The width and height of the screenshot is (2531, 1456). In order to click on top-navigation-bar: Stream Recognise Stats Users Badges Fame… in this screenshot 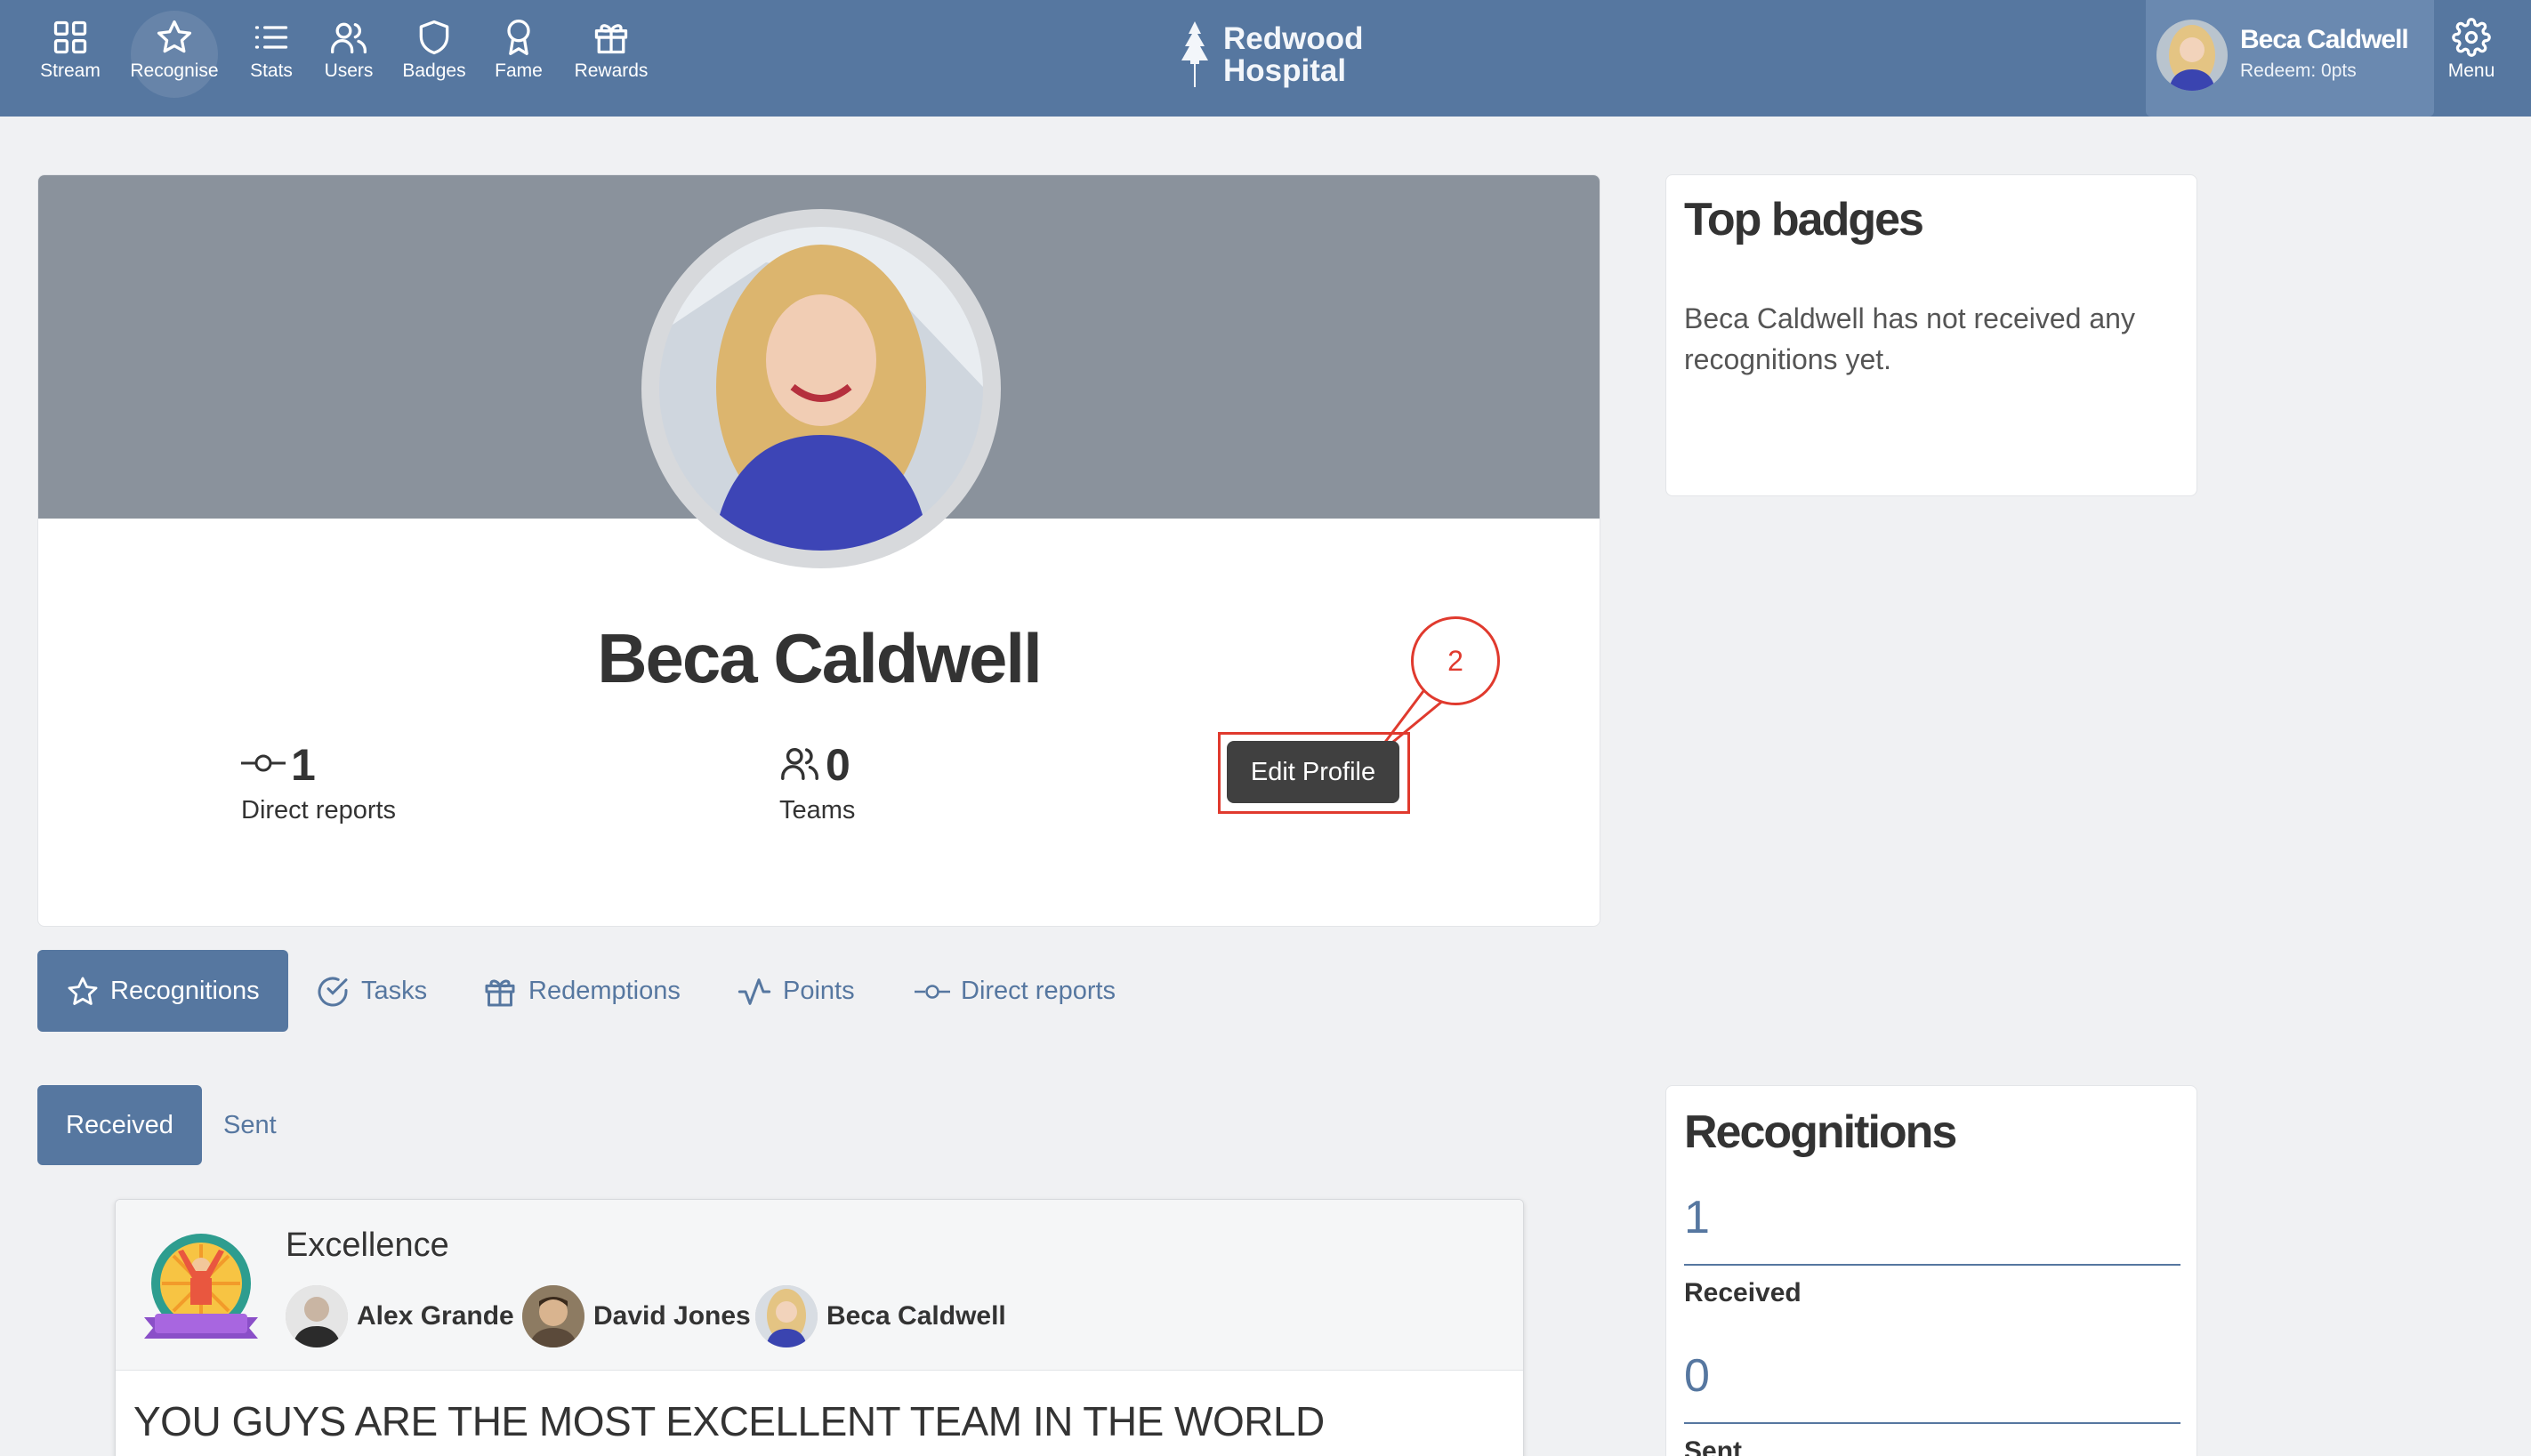, I will do `click(1265, 58)`.